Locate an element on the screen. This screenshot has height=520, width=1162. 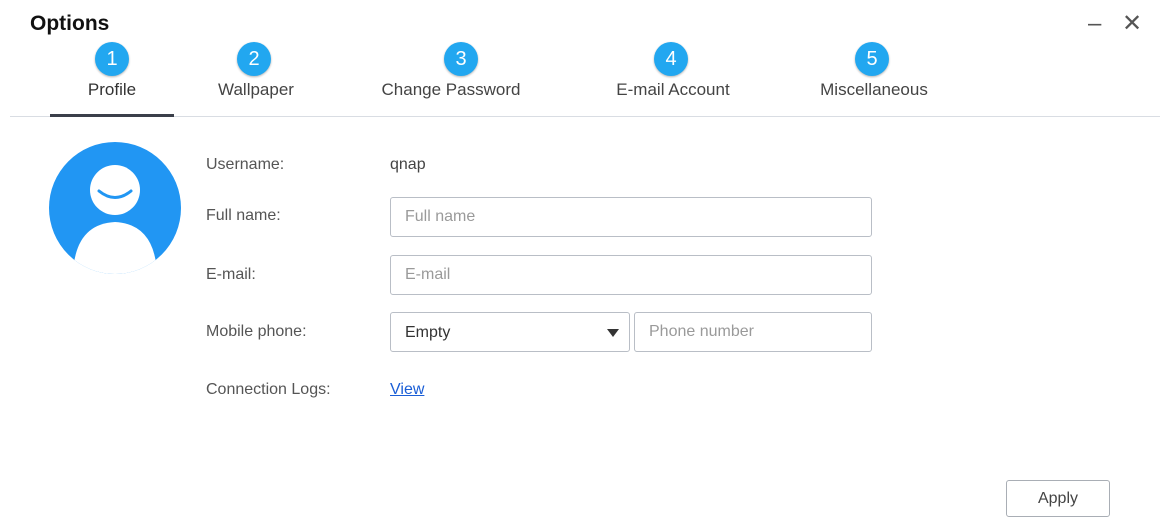
step-badge-5: 5 is located at coordinates (872, 59).